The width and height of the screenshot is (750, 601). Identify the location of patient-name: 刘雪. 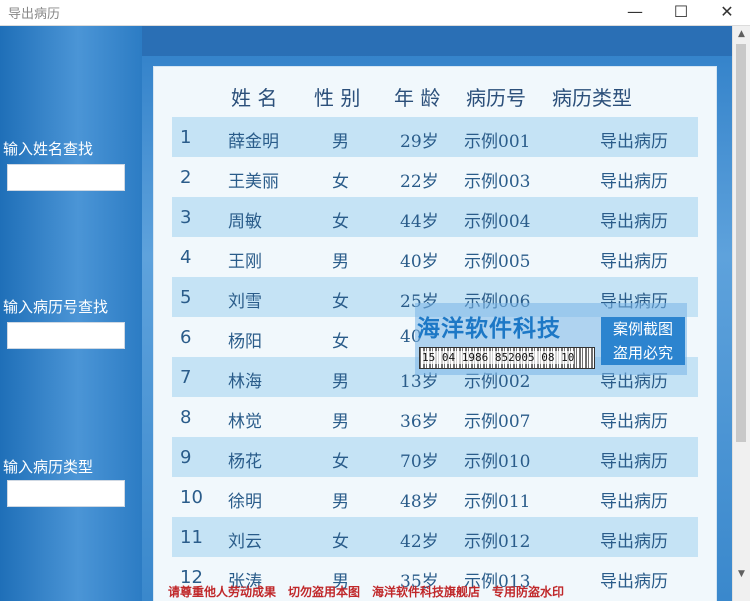
(245, 302).